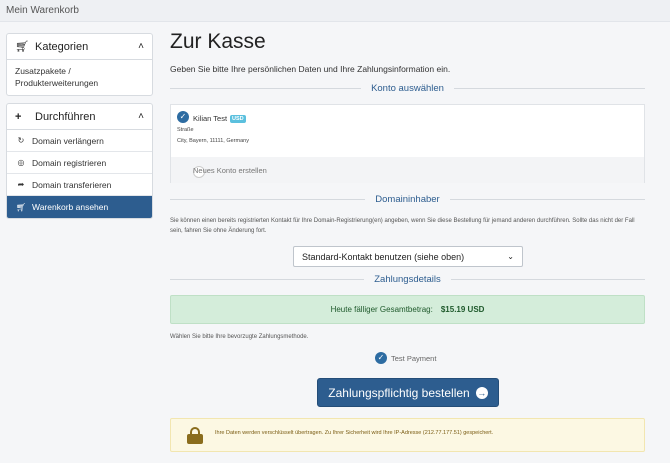 This screenshot has width=670, height=463. I want to click on share-icon: ➦, so click(21, 184).